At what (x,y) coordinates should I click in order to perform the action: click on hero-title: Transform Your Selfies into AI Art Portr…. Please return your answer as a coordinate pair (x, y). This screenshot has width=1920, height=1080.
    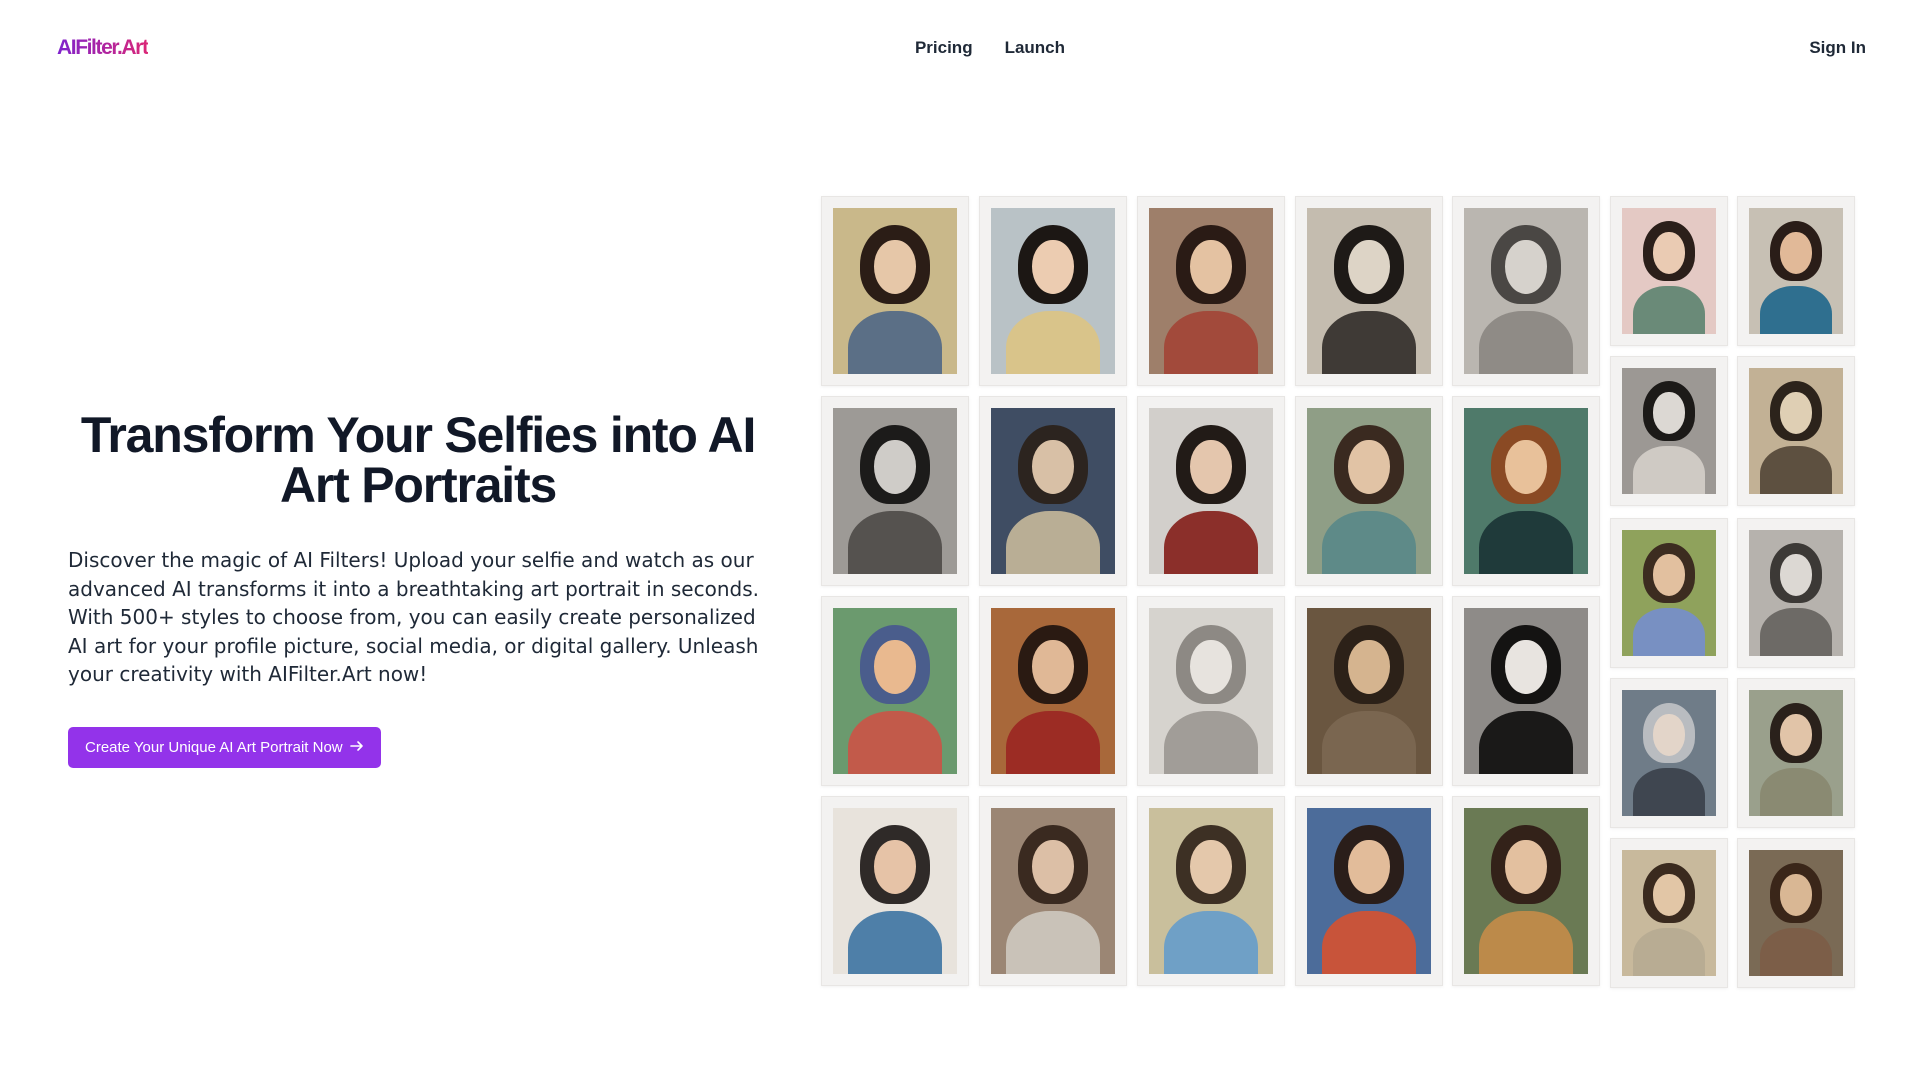
    Looking at the image, I should click on (418, 460).